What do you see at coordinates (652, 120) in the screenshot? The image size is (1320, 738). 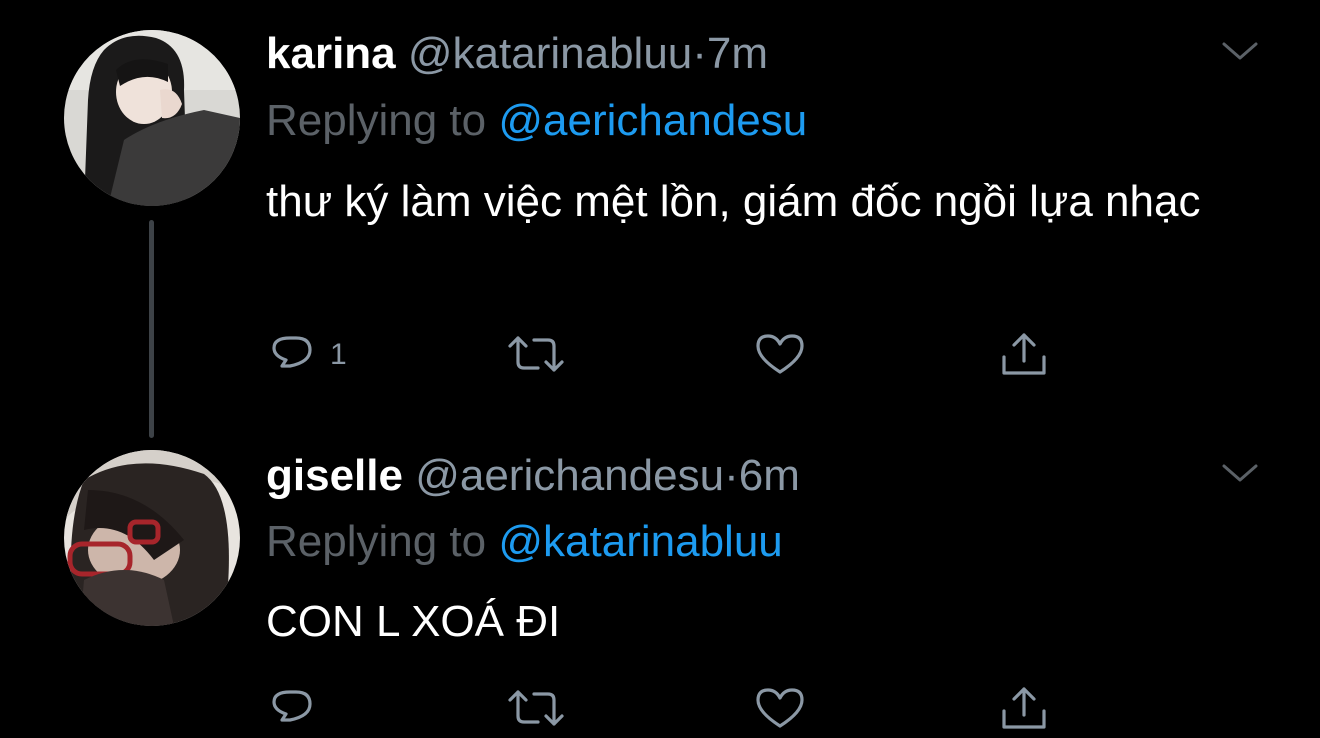 I see `mention-link: @aerichandesu` at bounding box center [652, 120].